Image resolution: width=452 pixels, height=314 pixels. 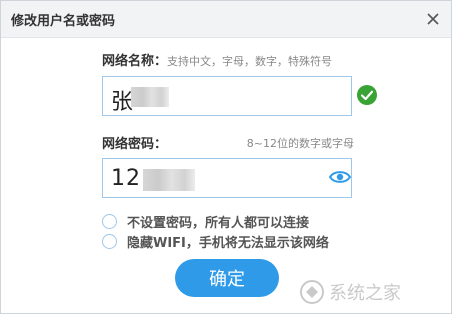 I want to click on close-icon, so click(x=433, y=19).